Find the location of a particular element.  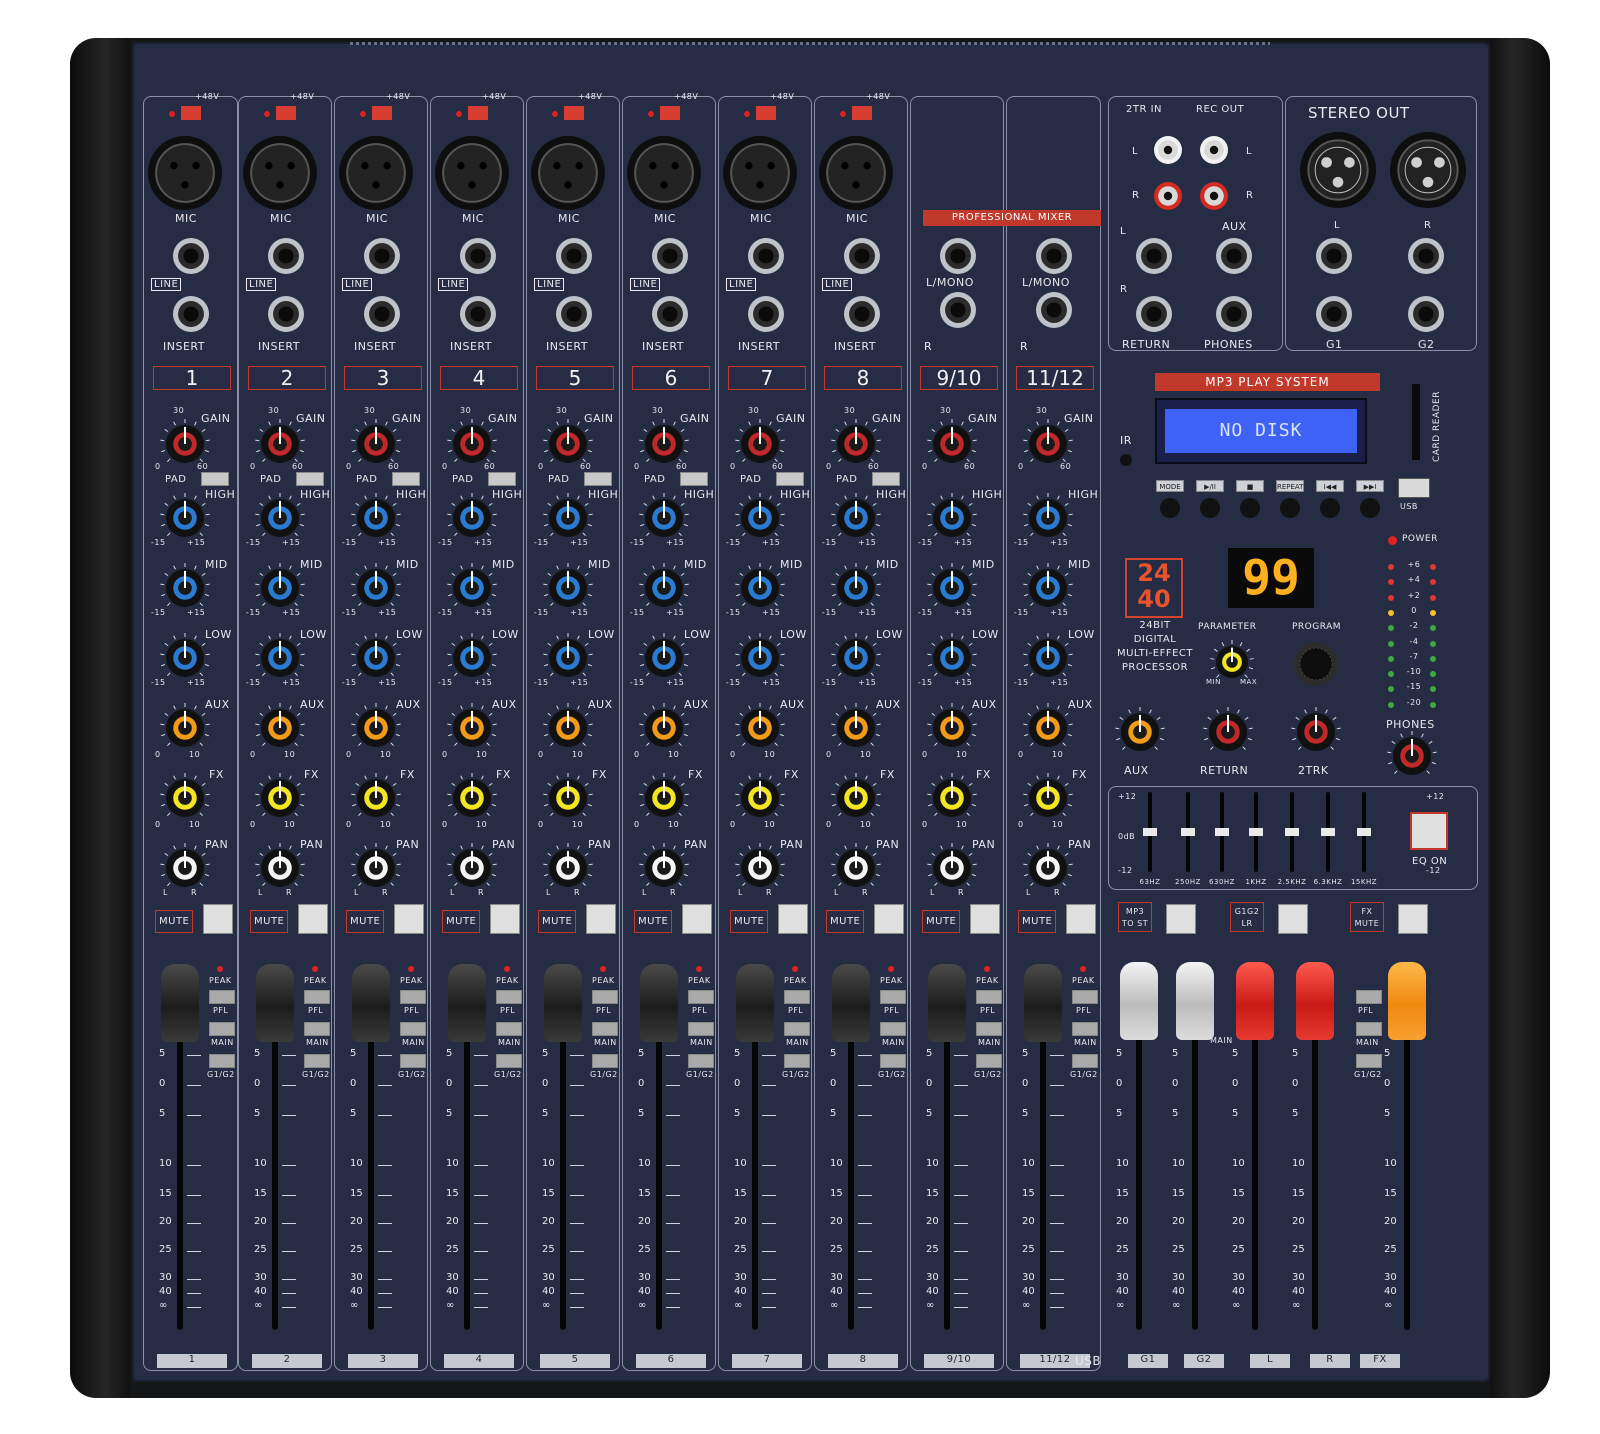

program-encoder is located at coordinates (1316, 664).